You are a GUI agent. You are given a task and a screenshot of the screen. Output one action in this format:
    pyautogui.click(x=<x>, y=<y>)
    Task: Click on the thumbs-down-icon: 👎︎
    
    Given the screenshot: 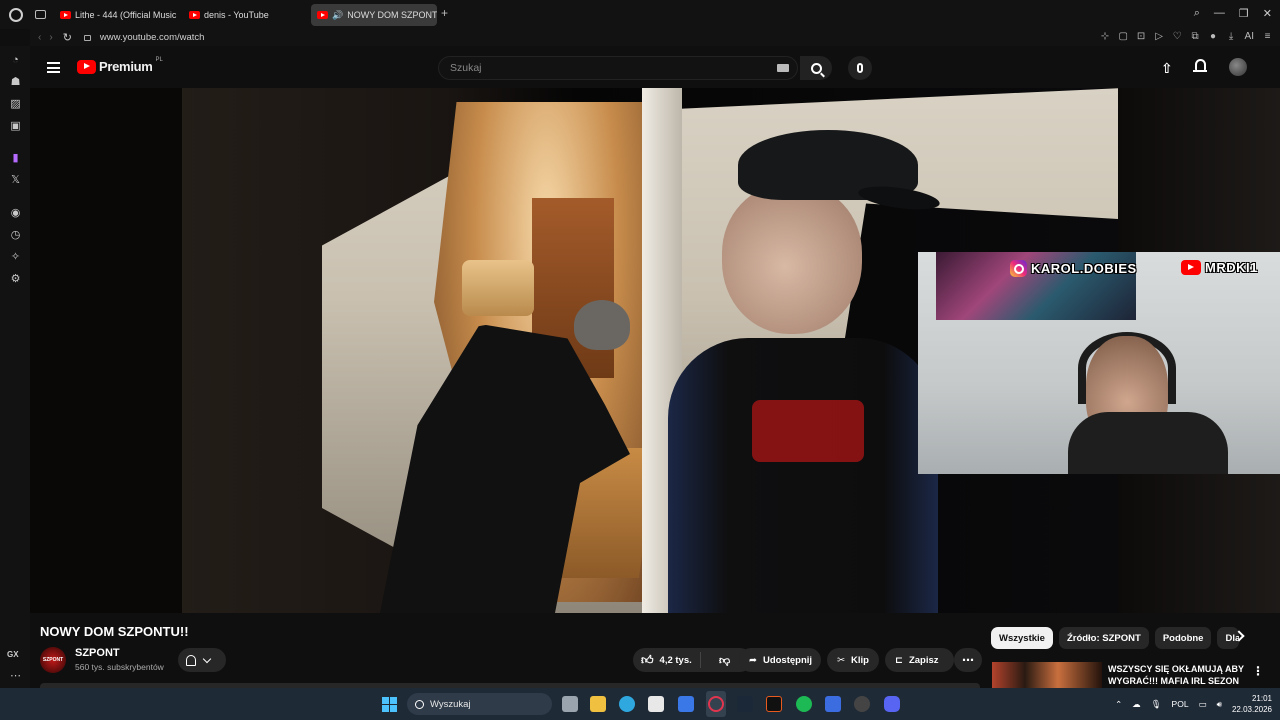 What is the action you would take?
    pyautogui.click(x=725, y=660)
    